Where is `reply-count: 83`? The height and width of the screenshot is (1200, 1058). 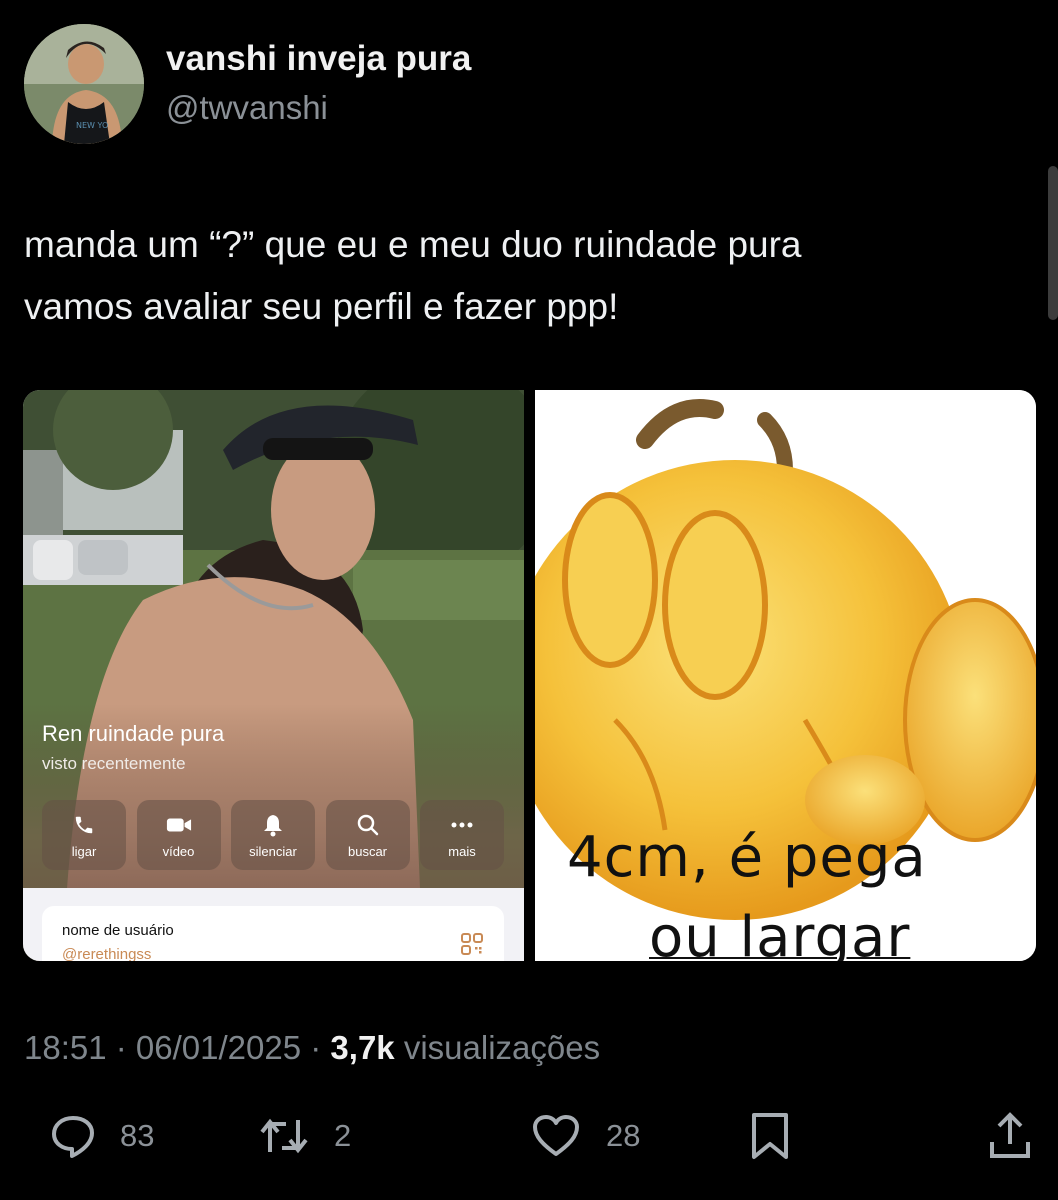
reply-count: 83 is located at coordinates (137, 1135).